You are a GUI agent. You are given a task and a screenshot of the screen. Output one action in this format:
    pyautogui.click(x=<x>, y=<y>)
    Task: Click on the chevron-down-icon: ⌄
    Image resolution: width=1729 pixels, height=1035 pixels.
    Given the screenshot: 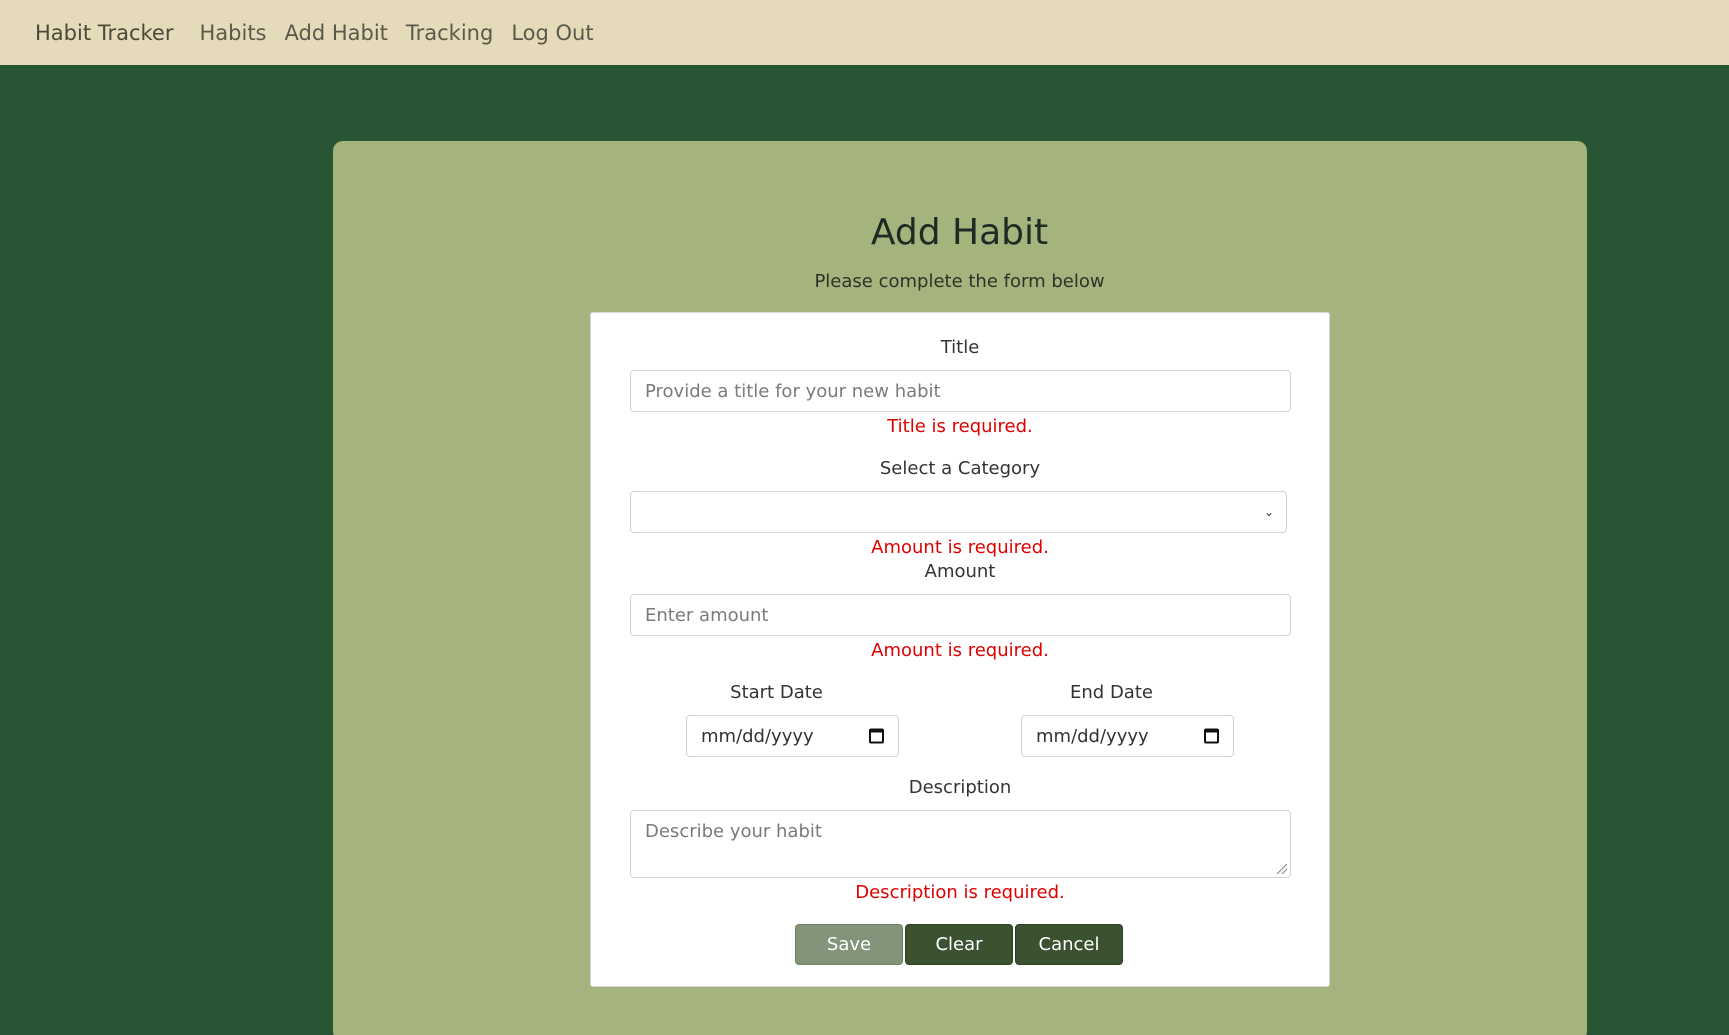 What is the action you would take?
    pyautogui.click(x=1268, y=512)
    